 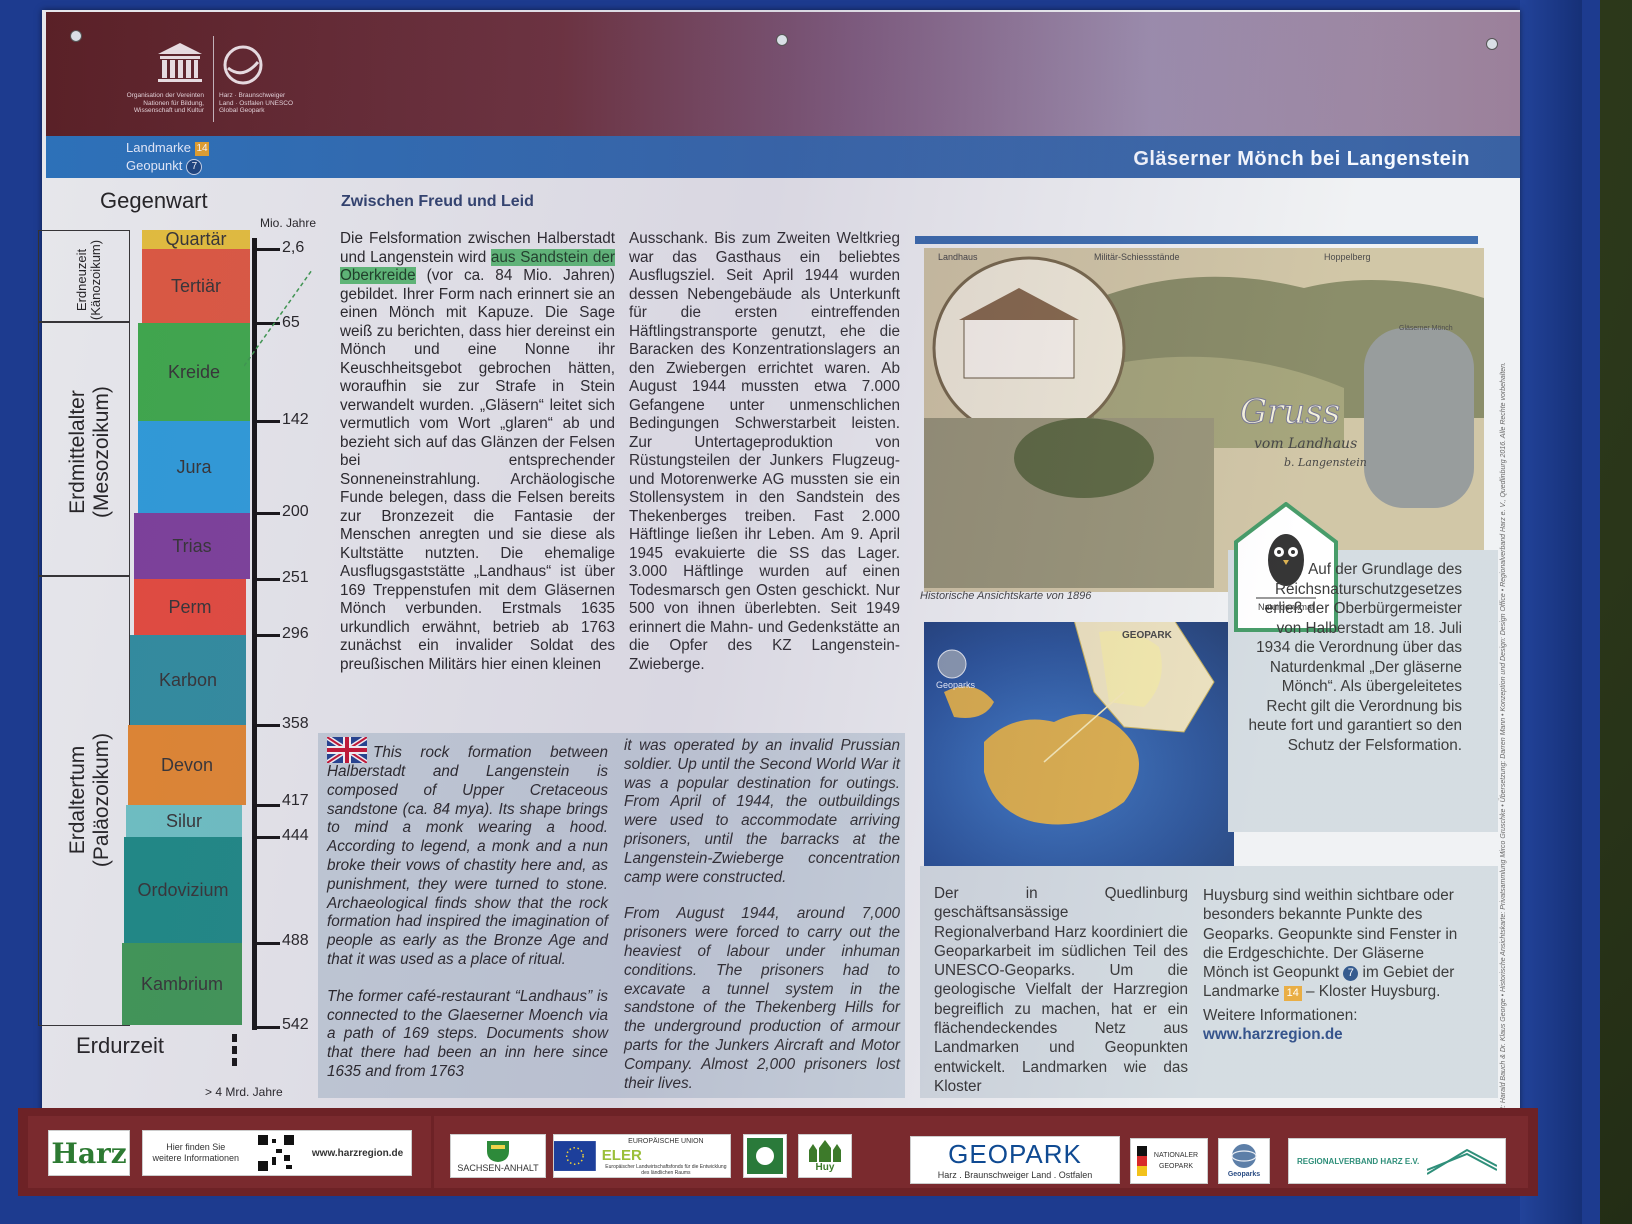 I want to click on qr-code-icon, so click(x=276, y=1153).